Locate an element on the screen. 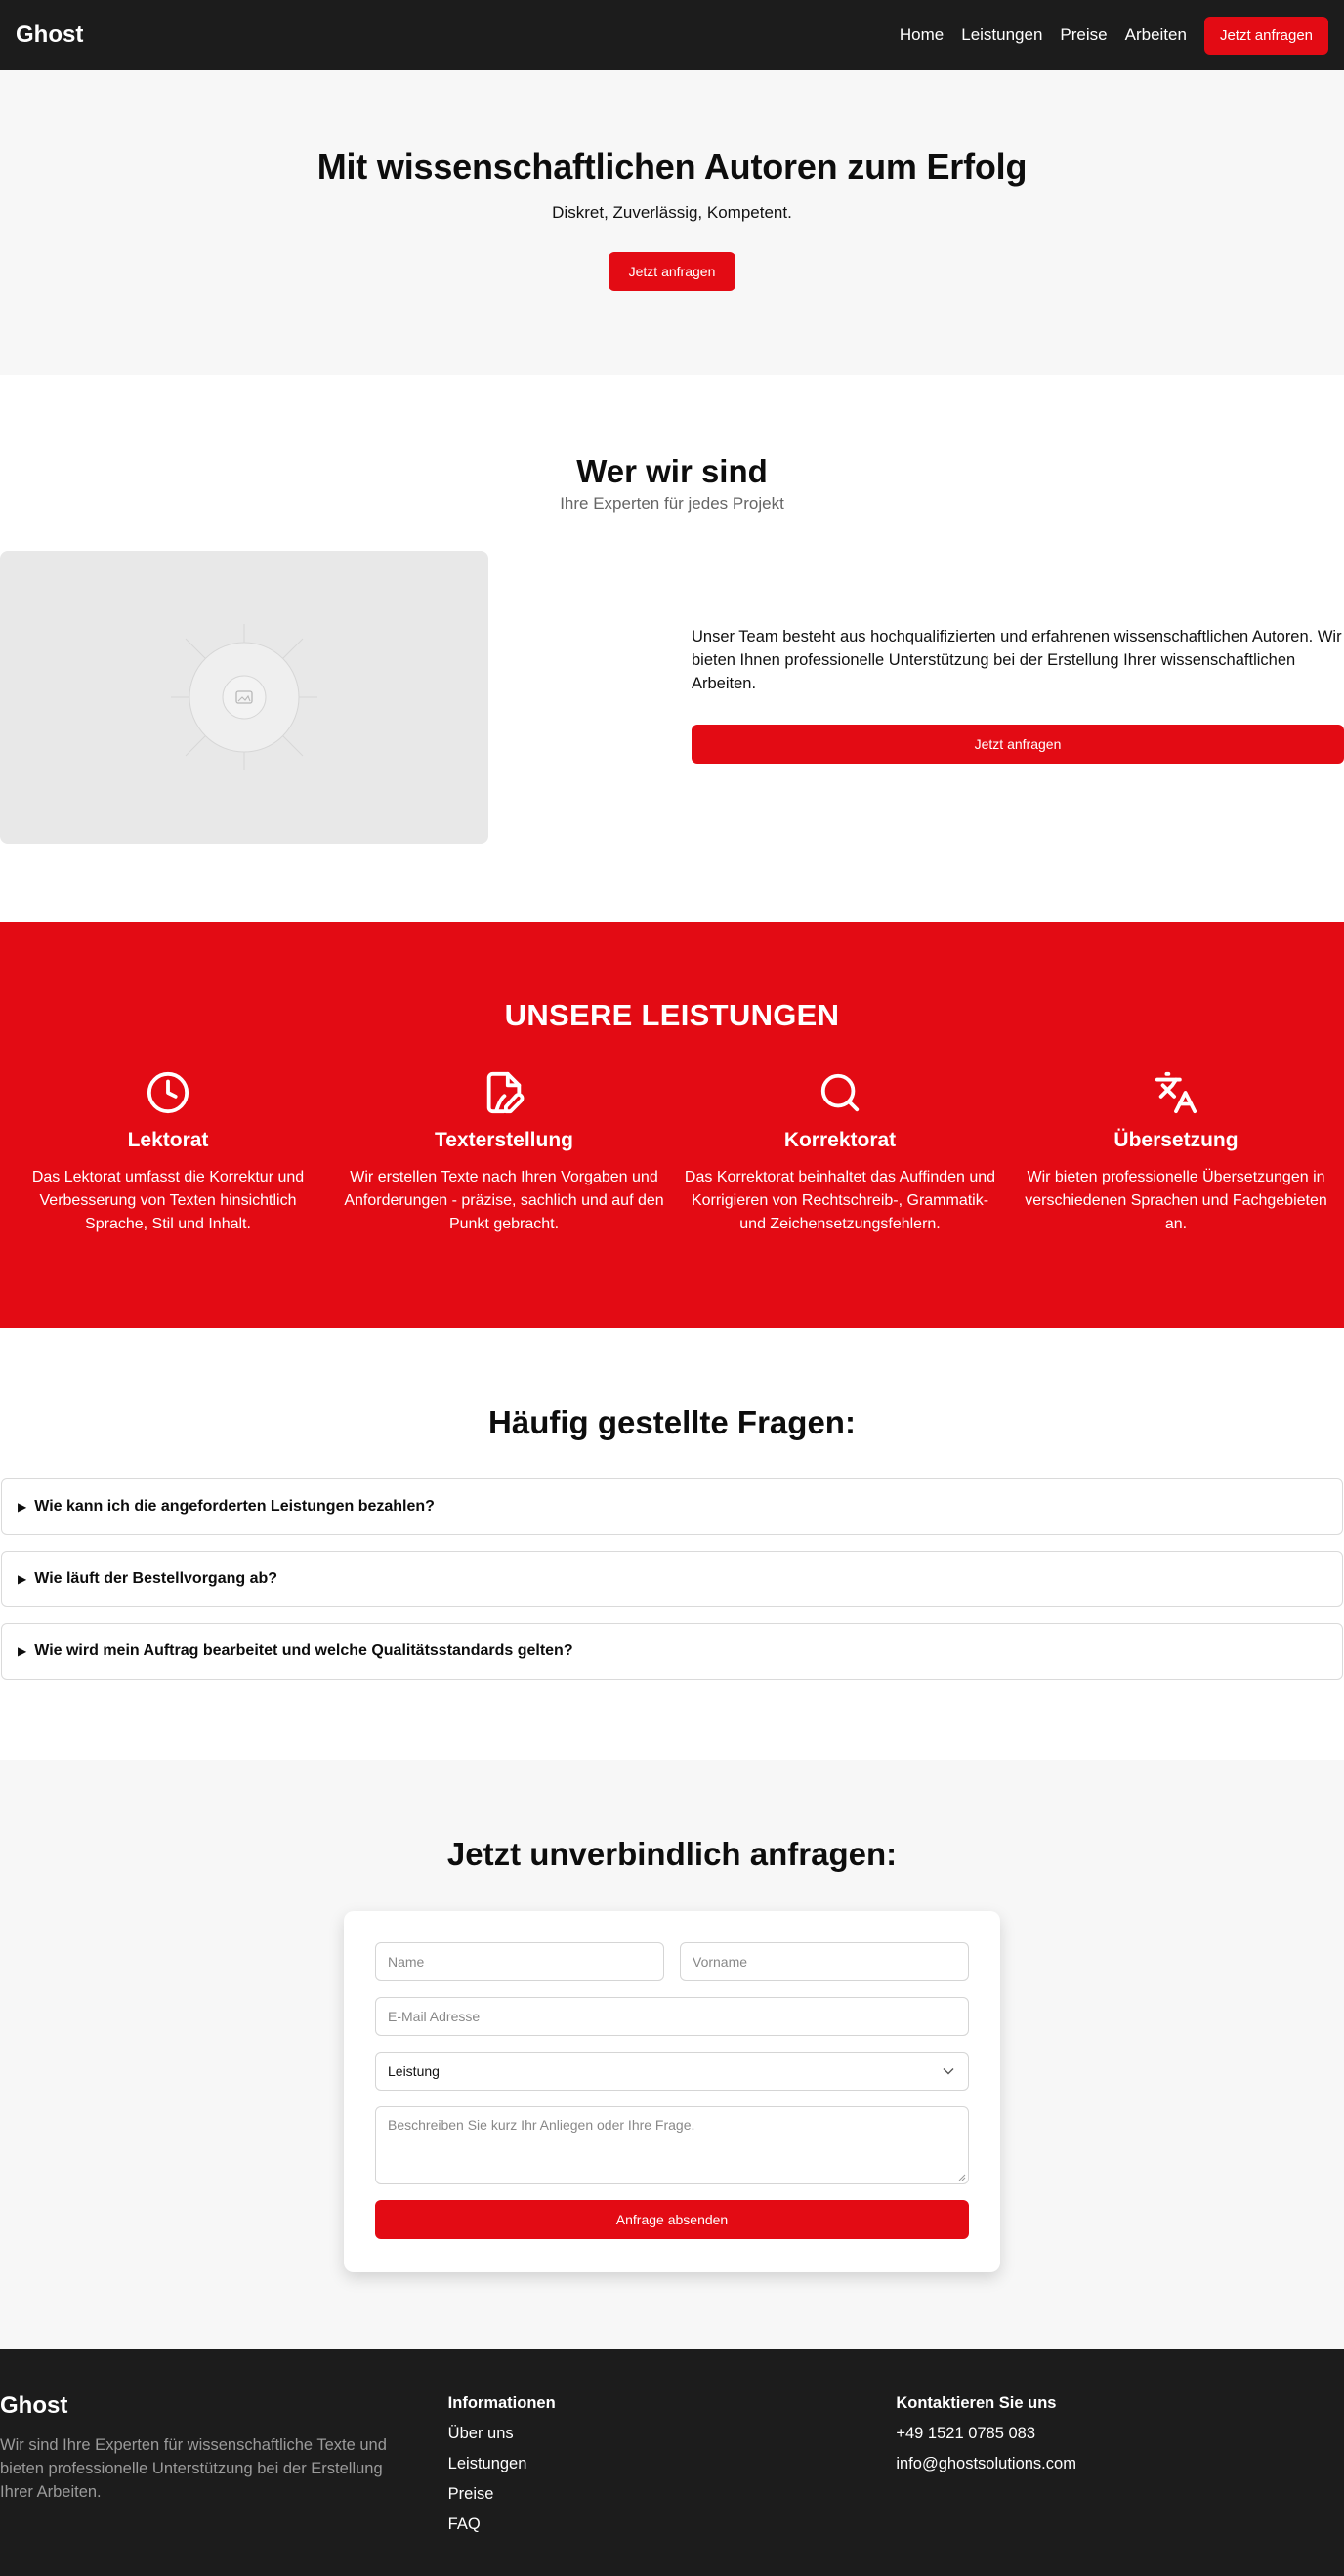 This screenshot has height=2576, width=1344. image-placeholder-icon is located at coordinates (244, 697).